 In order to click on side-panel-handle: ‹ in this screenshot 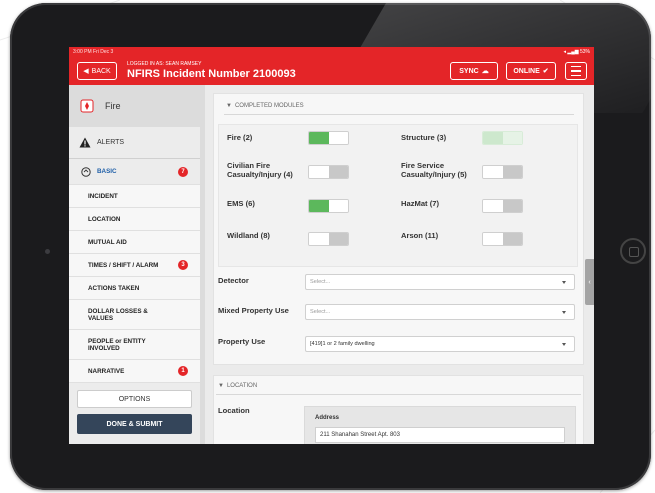, I will do `click(589, 282)`.